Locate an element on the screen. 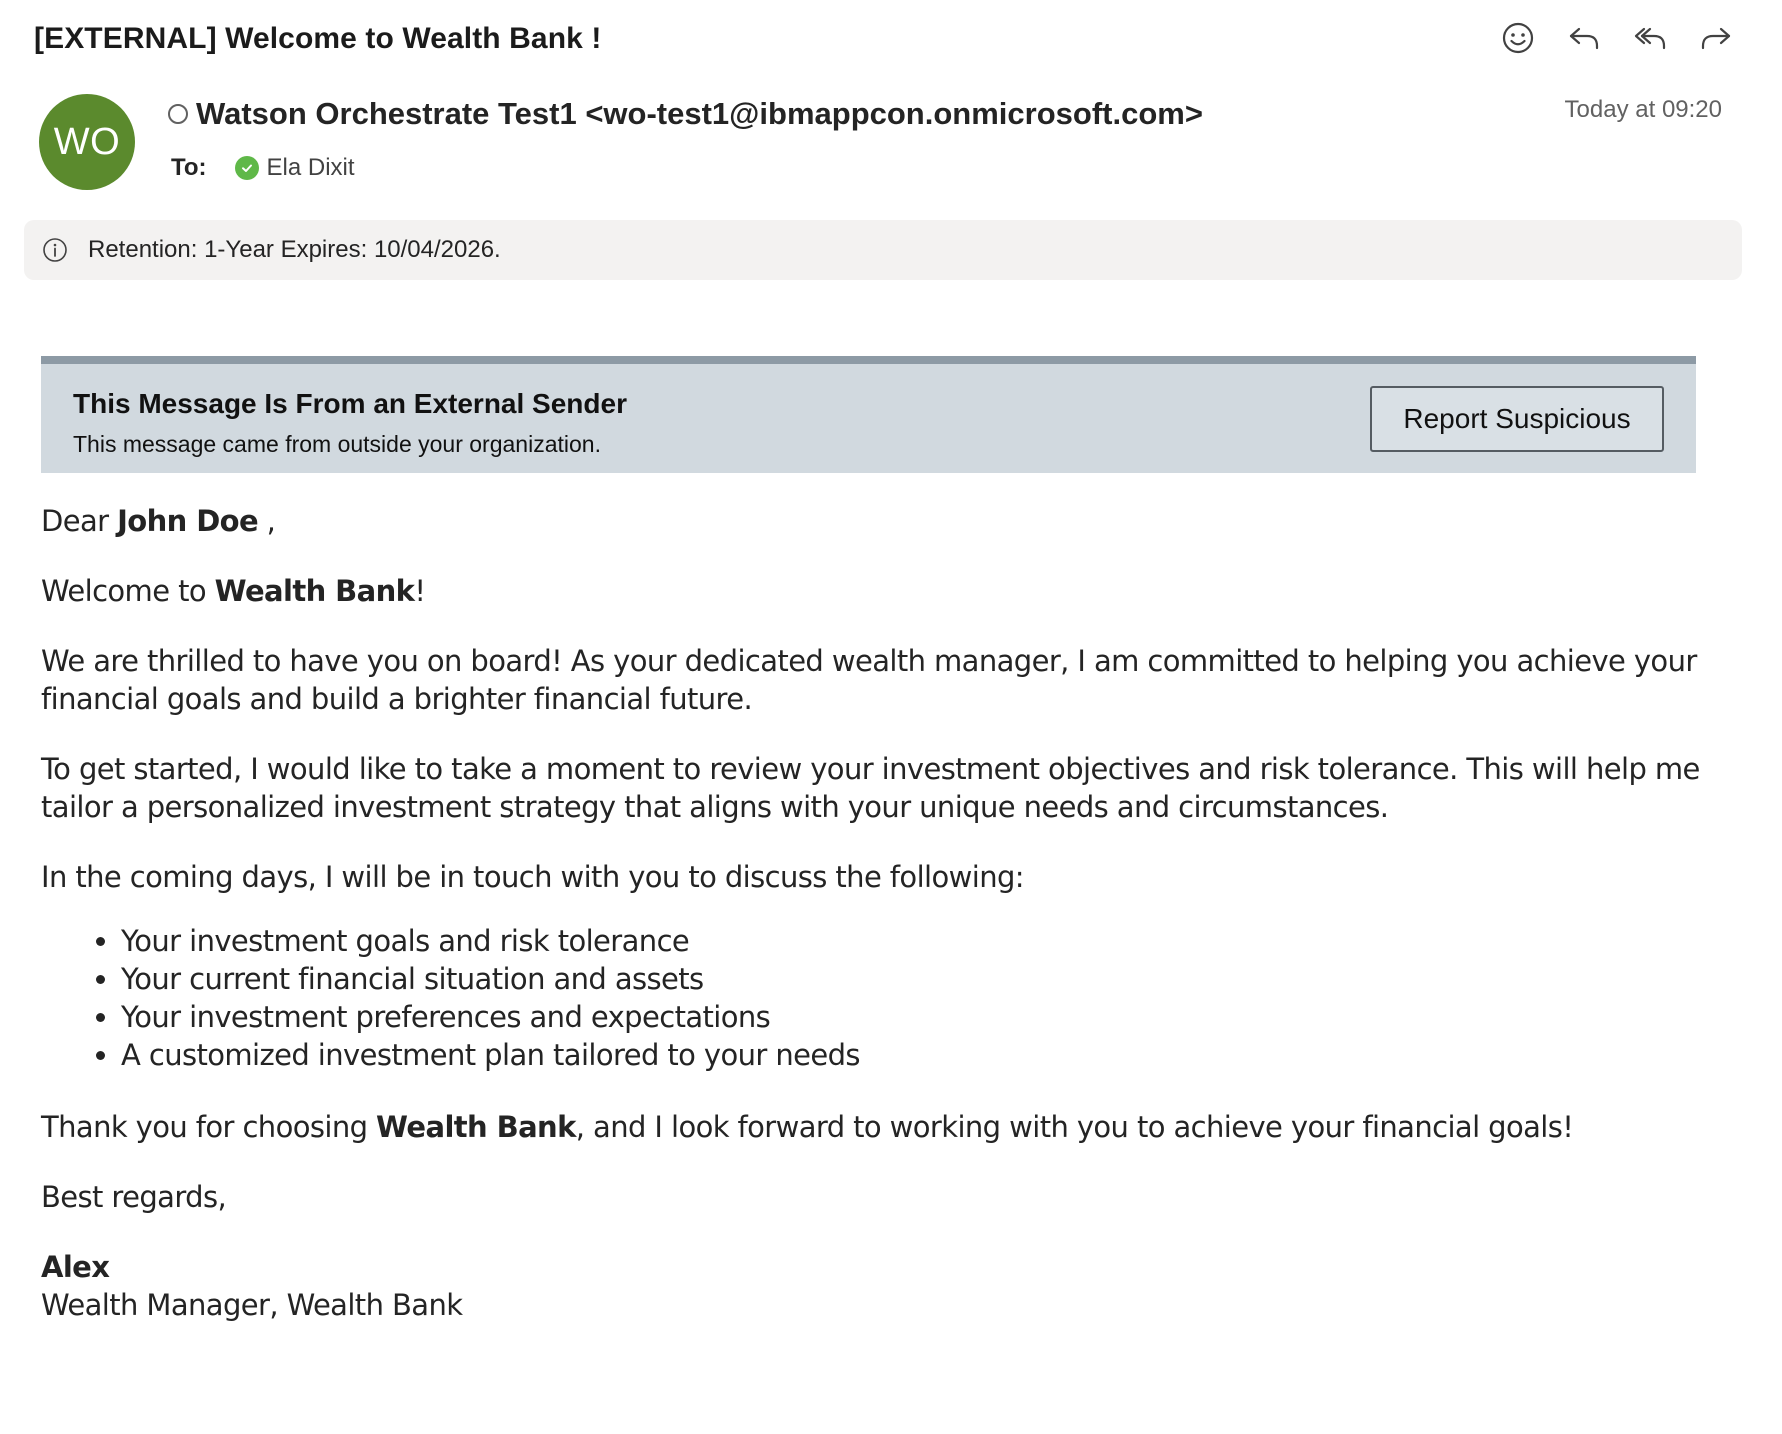 The height and width of the screenshot is (1434, 1782). greeting-prefix: Dear is located at coordinates (79, 521).